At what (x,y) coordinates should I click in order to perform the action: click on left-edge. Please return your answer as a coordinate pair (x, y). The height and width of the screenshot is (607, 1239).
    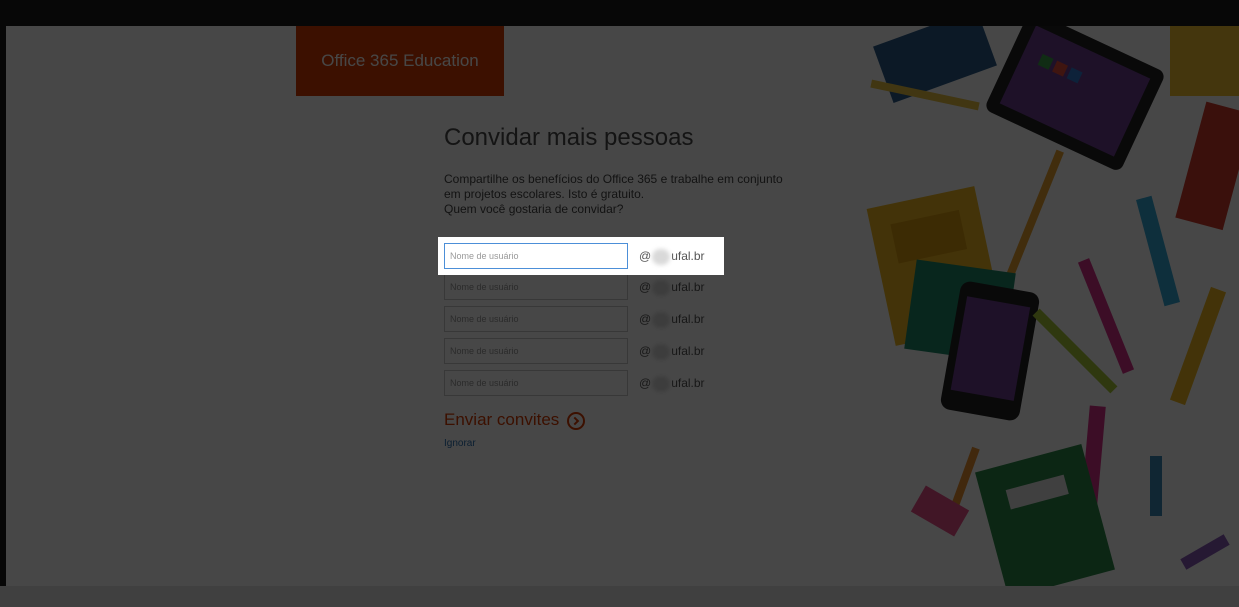
    Looking at the image, I should click on (3, 303).